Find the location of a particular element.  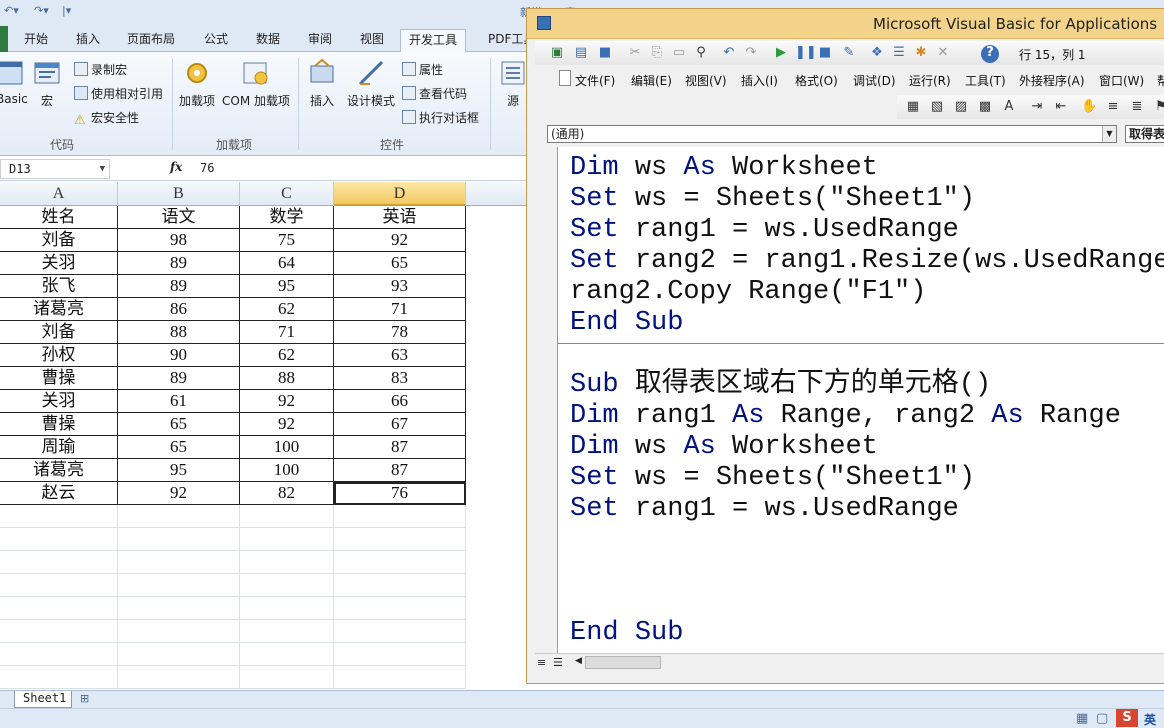

complete-word-icon: A is located at coordinates (1009, 107).